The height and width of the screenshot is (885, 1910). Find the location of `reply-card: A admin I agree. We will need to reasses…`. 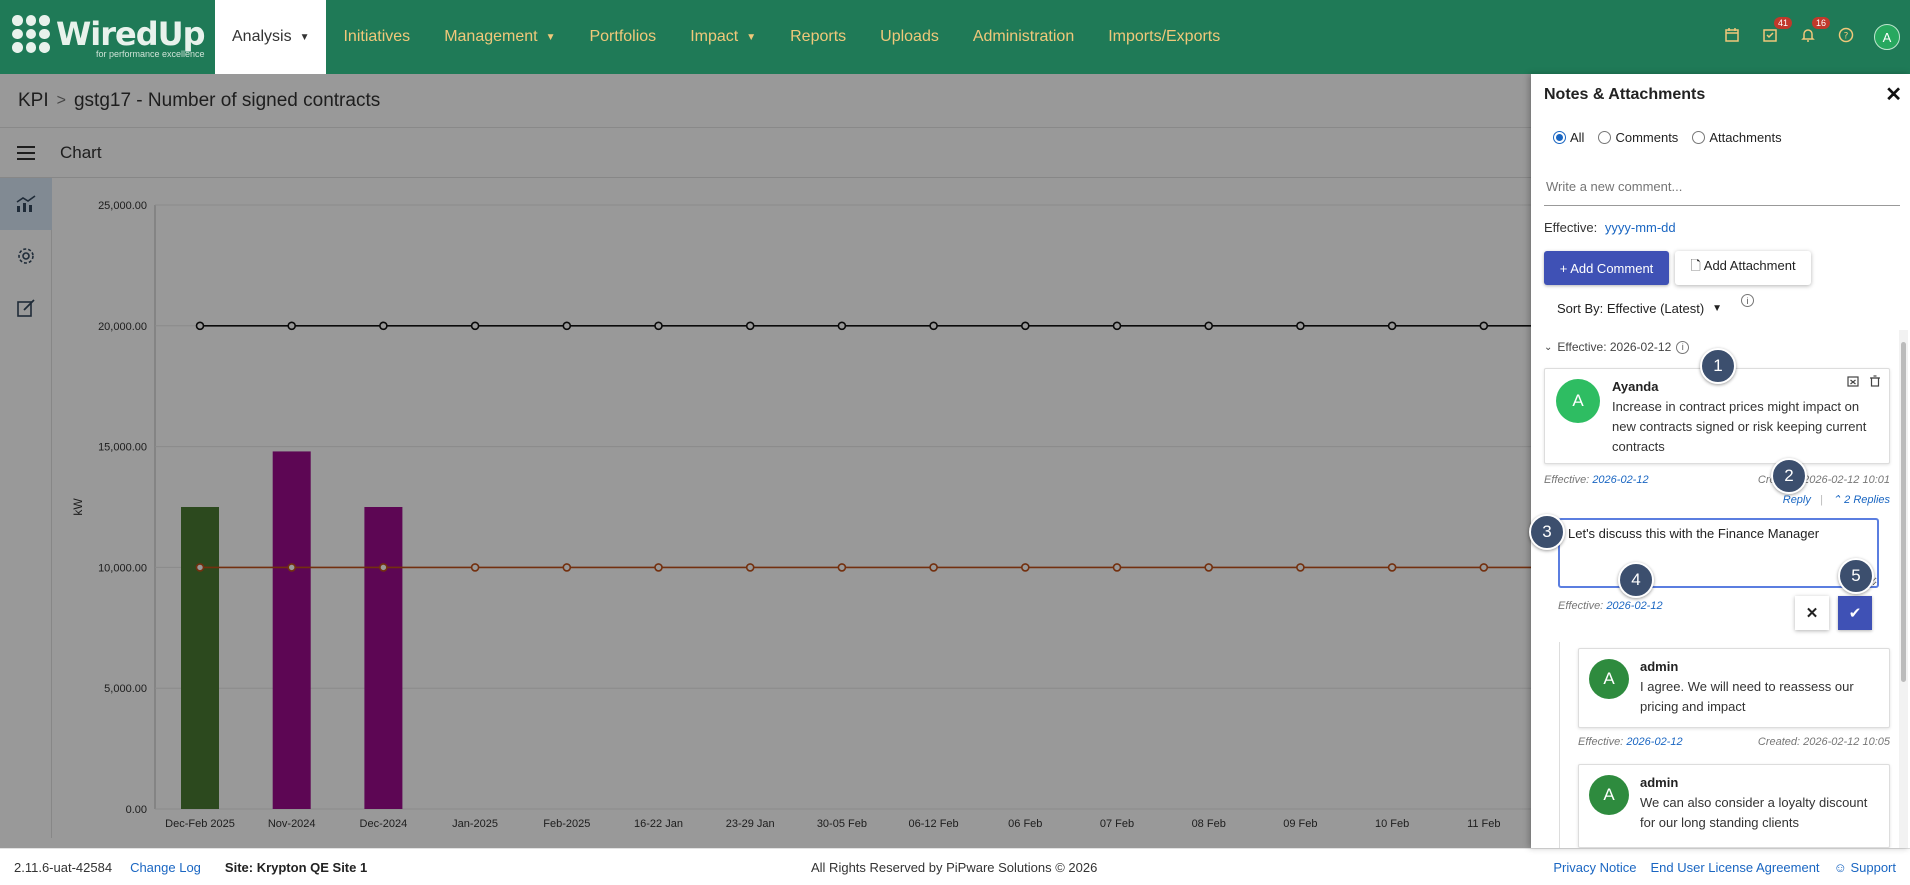

reply-card: A admin I agree. We will need to reasses… is located at coordinates (1734, 688).